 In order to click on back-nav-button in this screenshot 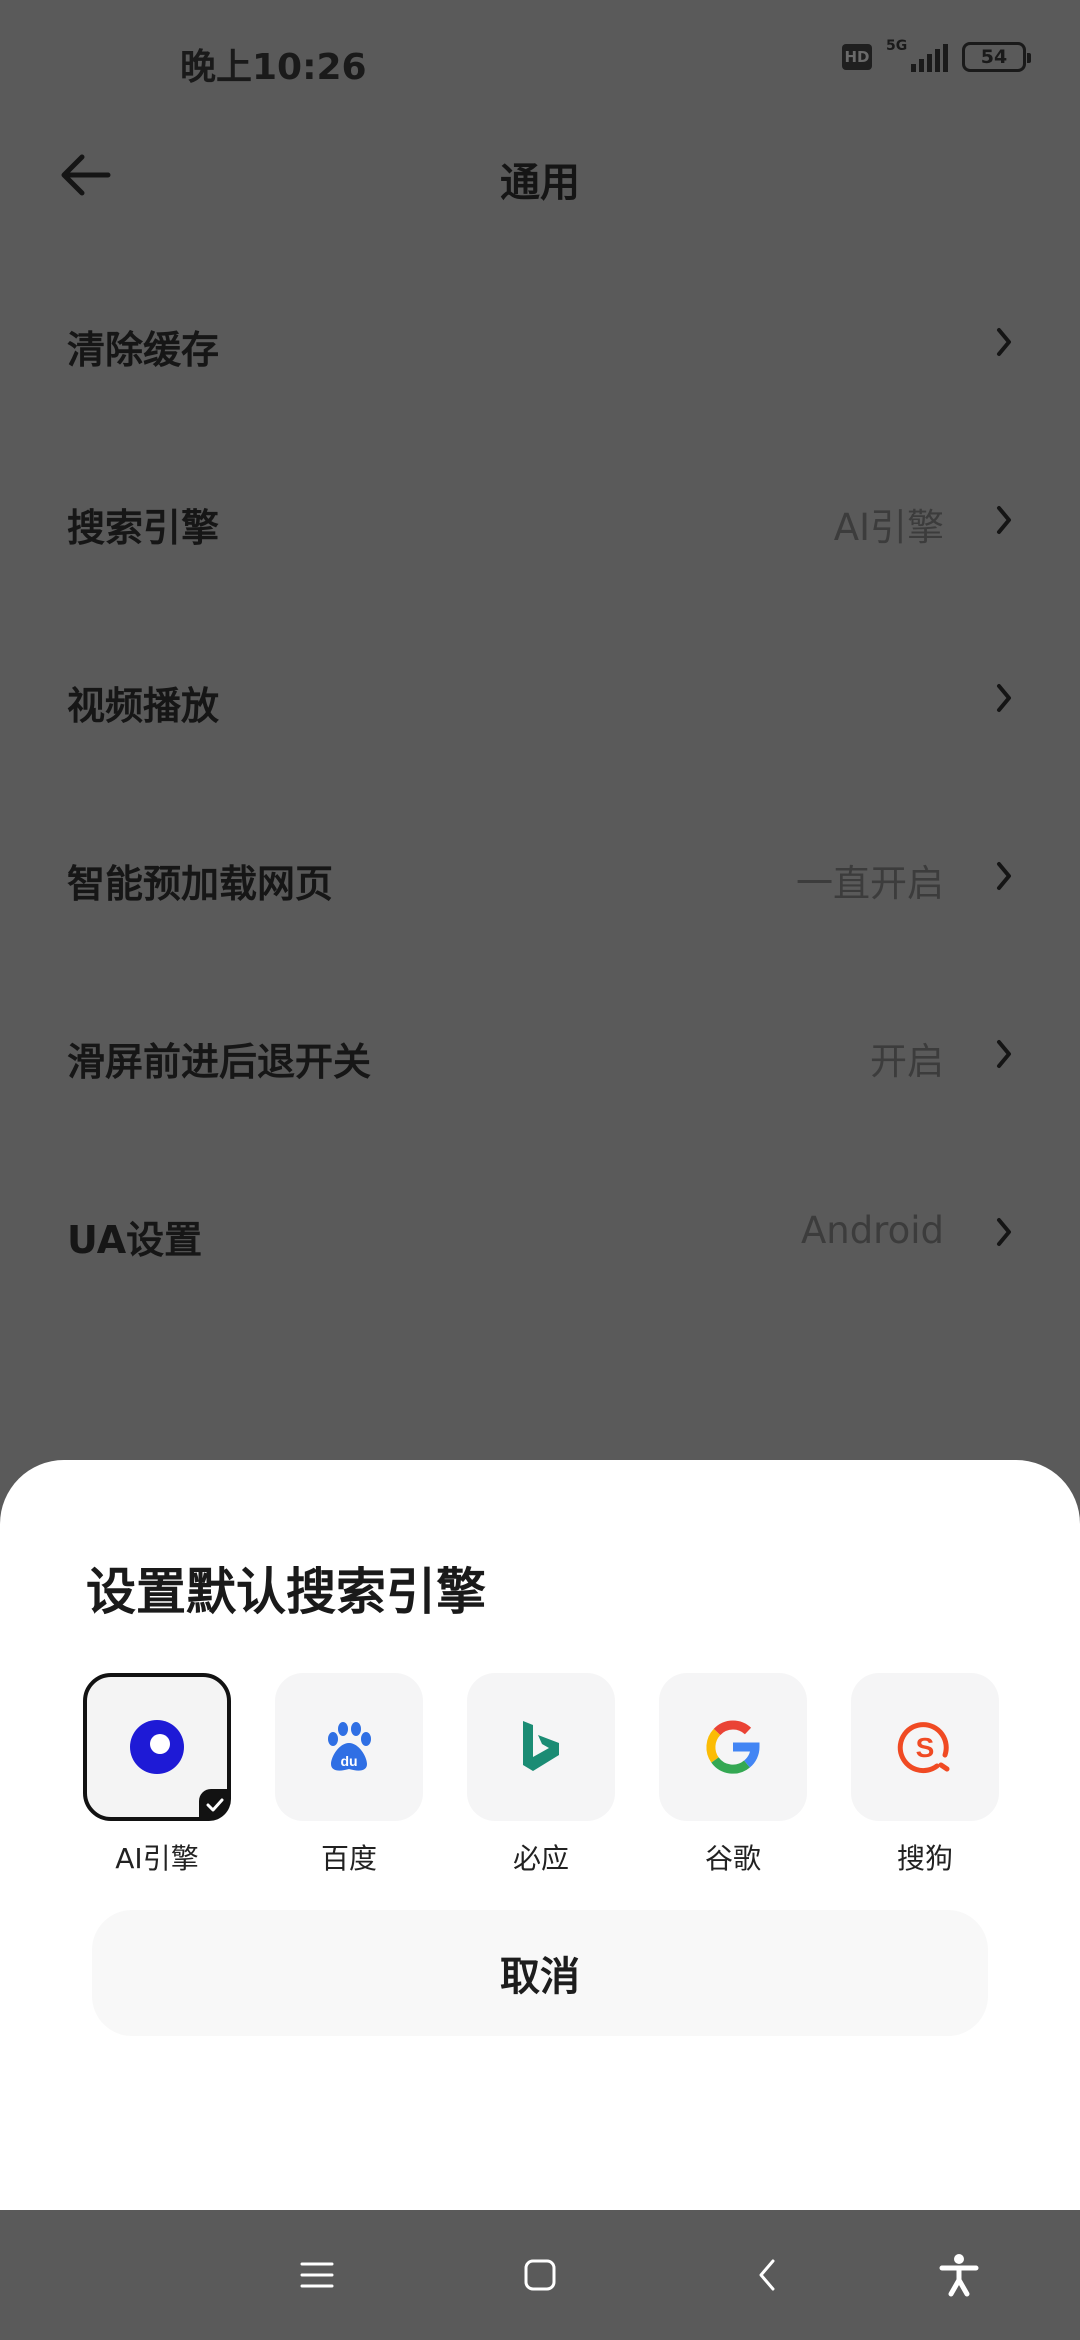, I will do `click(767, 2275)`.